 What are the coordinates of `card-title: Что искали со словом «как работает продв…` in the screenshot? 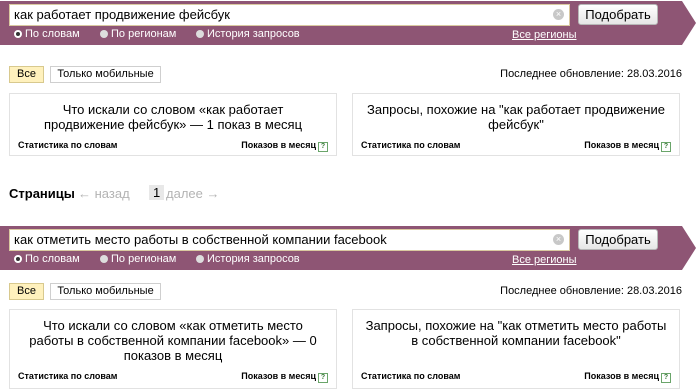 It's located at (173, 117).